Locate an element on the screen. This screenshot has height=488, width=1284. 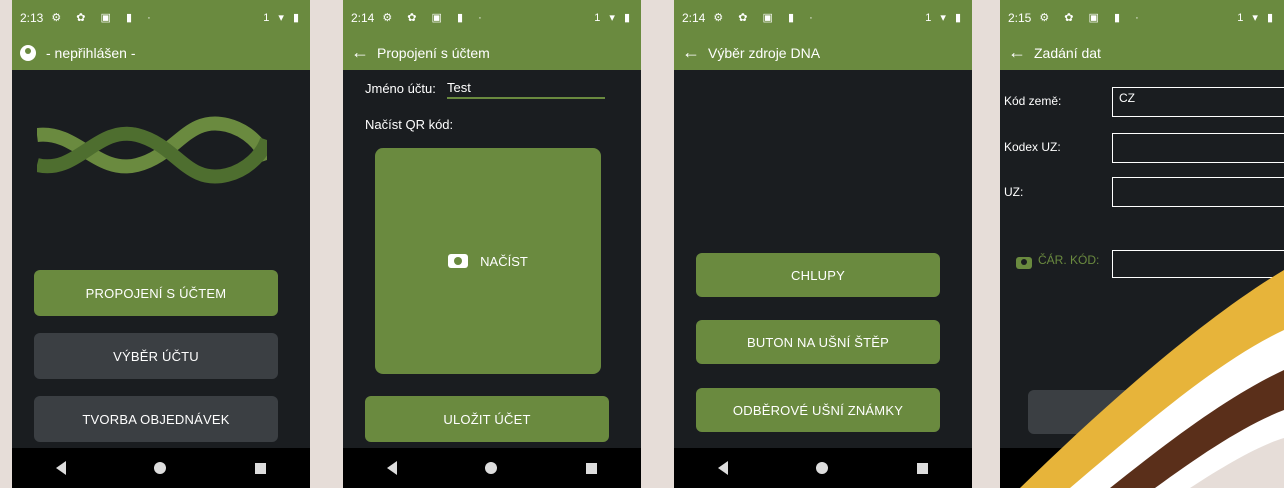
qr-code-label: Načíst QR kód: is located at coordinates (409, 124).